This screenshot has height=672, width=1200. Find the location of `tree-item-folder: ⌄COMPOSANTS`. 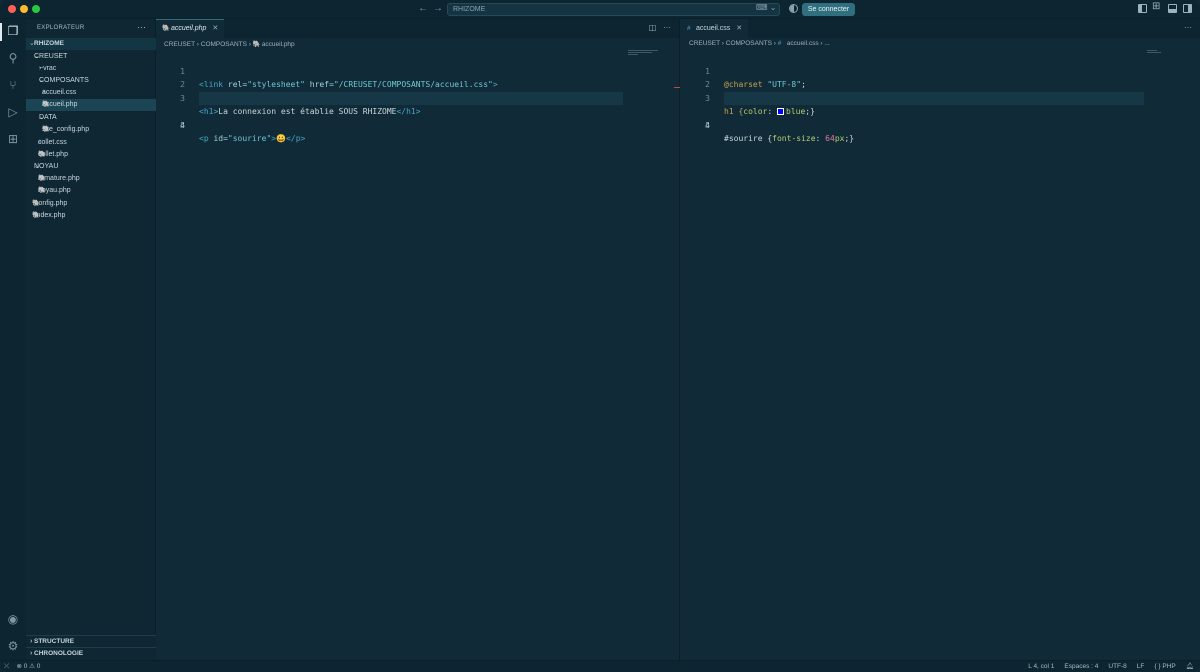

tree-item-folder: ⌄COMPOSANTS is located at coordinates (91, 81).